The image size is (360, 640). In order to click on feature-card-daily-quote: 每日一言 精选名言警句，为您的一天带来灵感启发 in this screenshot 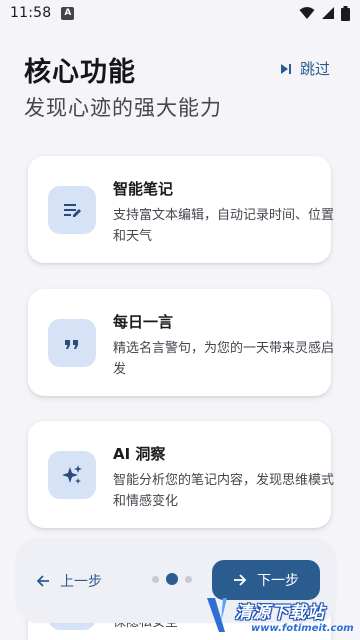, I will do `click(181, 342)`.